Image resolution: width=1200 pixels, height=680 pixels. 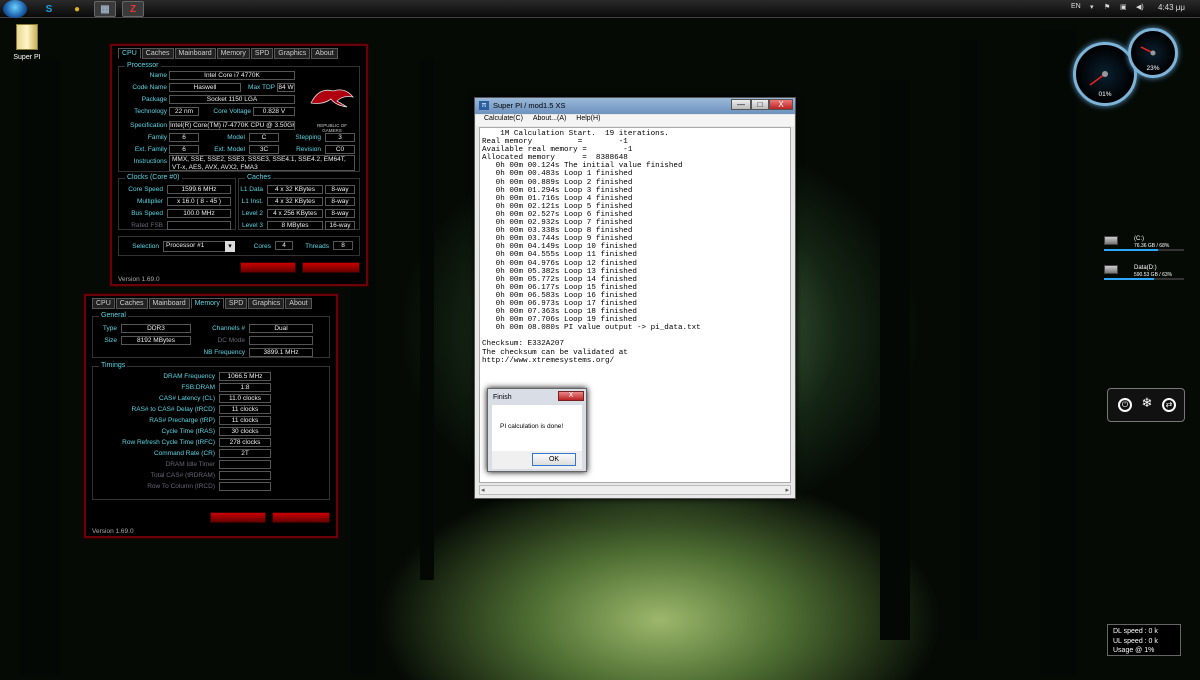 What do you see at coordinates (284, 245) in the screenshot?
I see `cores-value: 4` at bounding box center [284, 245].